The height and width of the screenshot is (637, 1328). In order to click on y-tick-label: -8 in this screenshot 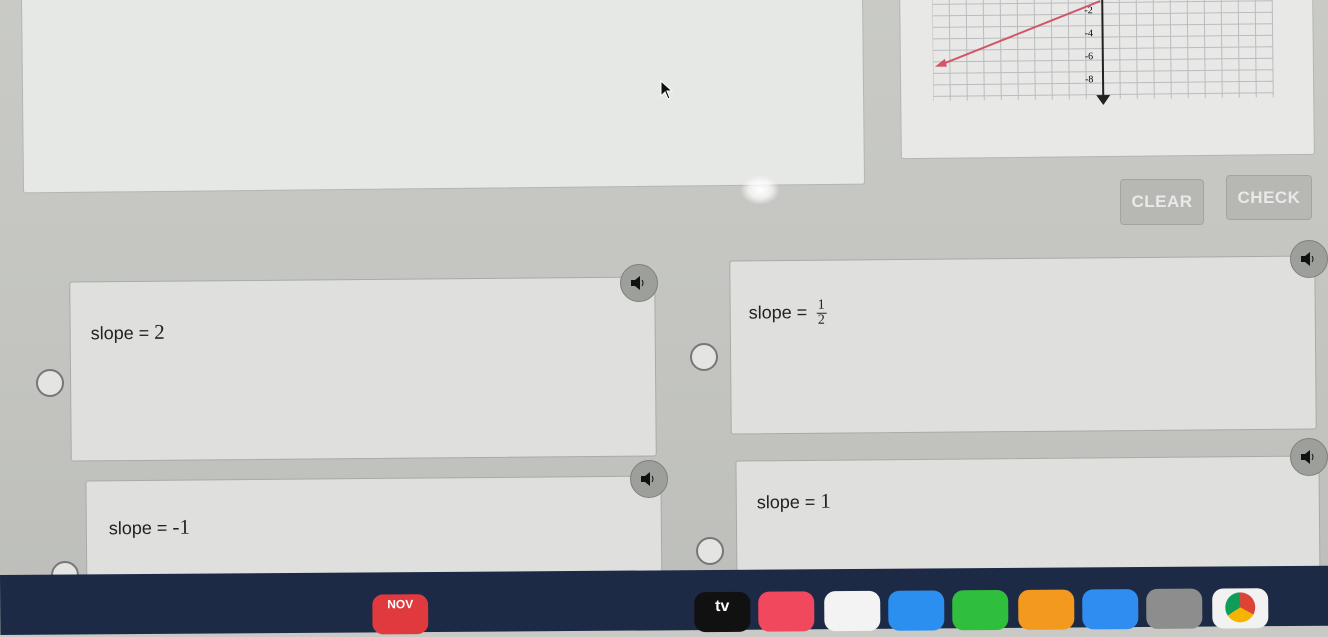, I will do `click(1089, 79)`.